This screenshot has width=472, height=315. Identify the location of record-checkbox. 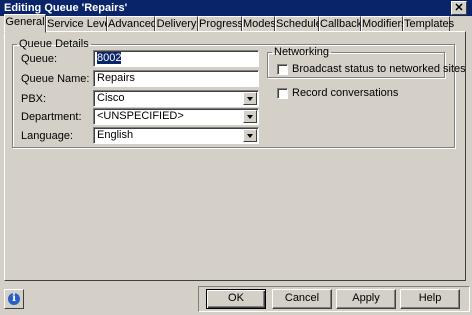
(282, 93).